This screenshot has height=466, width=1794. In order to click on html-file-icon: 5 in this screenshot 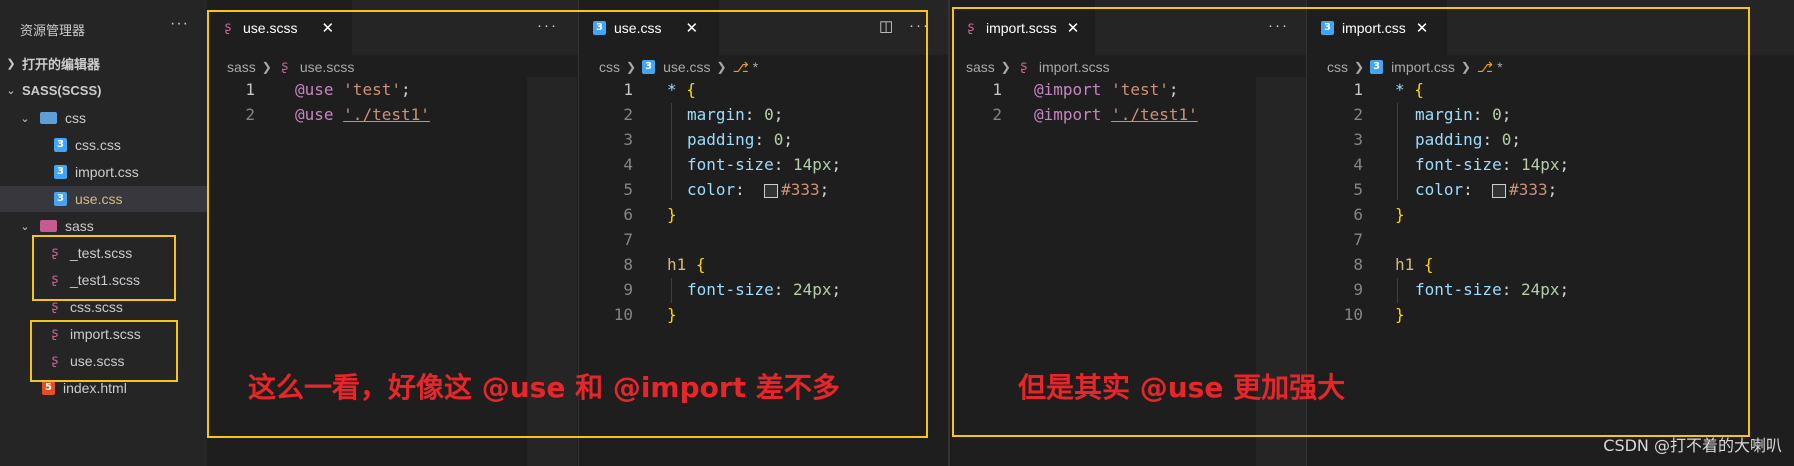, I will do `click(48, 388)`.